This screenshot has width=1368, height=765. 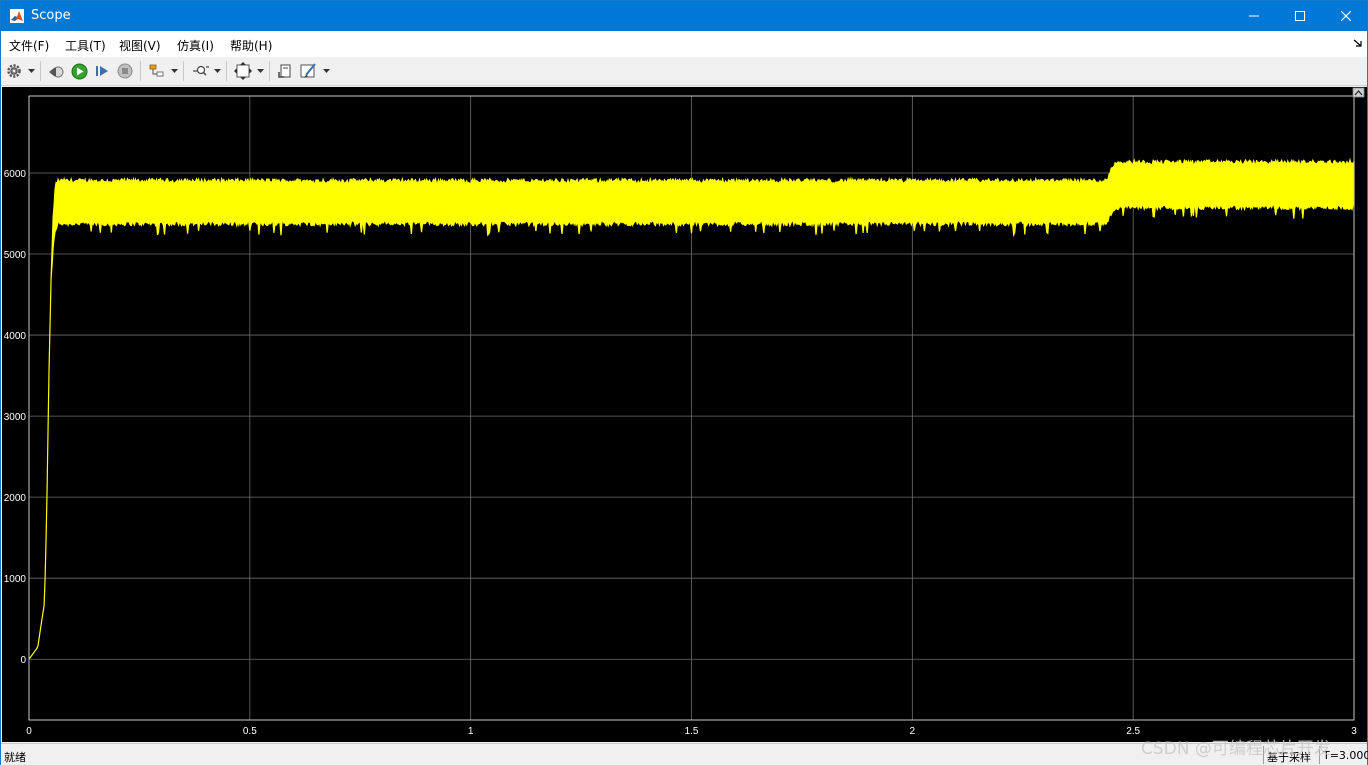 I want to click on toolbar, so click(x=684, y=71).